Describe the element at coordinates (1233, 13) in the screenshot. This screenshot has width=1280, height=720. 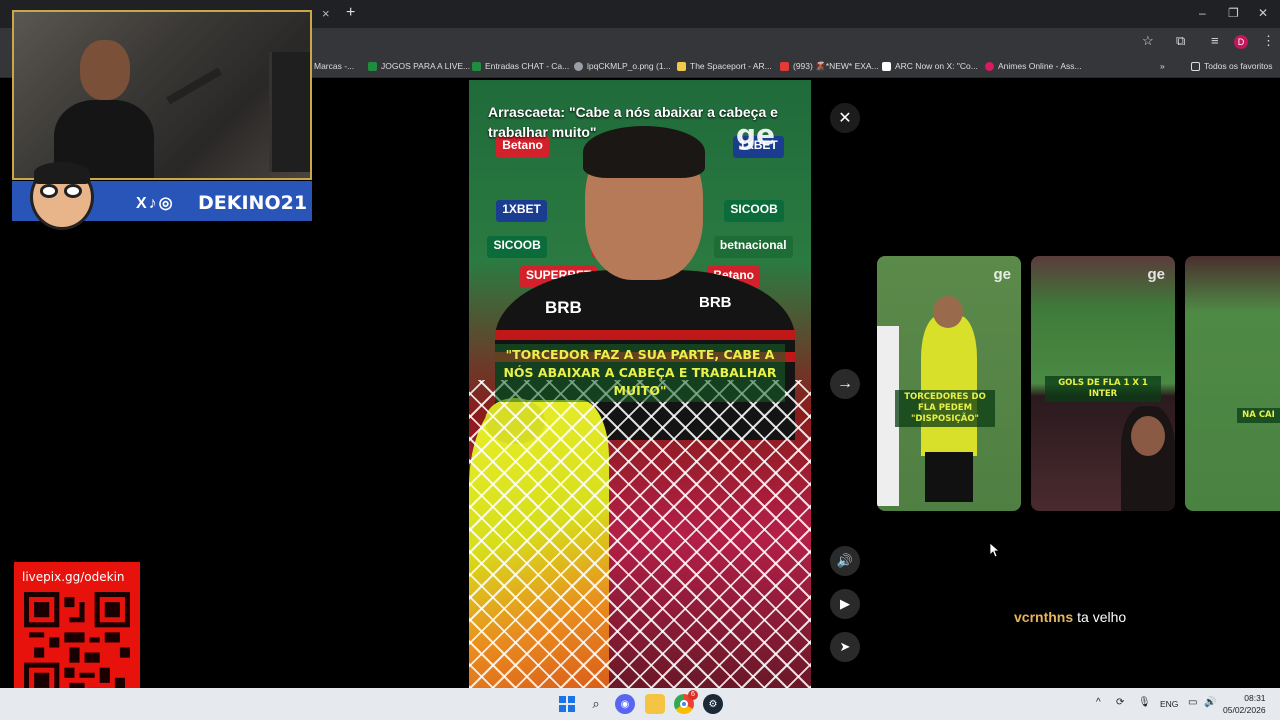
I see `restore-button: ❐` at that location.